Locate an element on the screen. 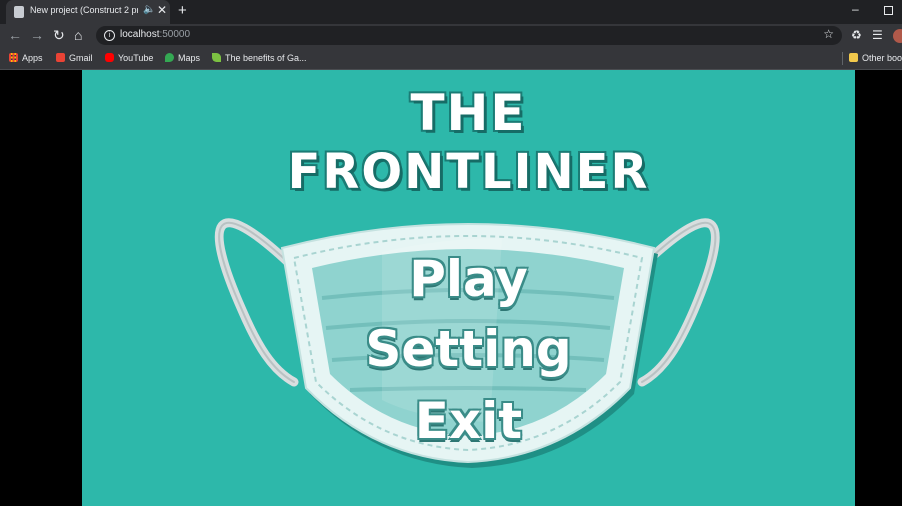  bookmark-maps: Maps is located at coordinates (182, 58).